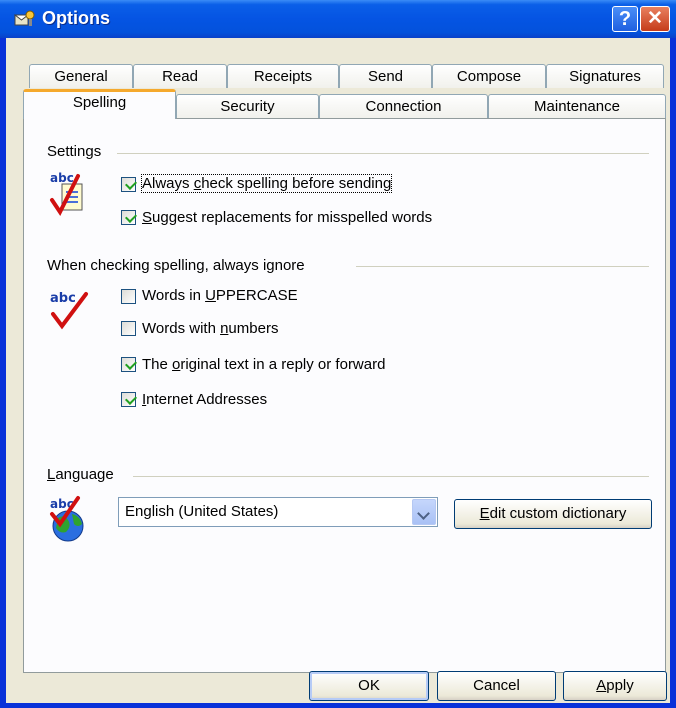 The image size is (676, 708). Describe the element at coordinates (385, 76) in the screenshot. I see `tab-send: Send` at that location.